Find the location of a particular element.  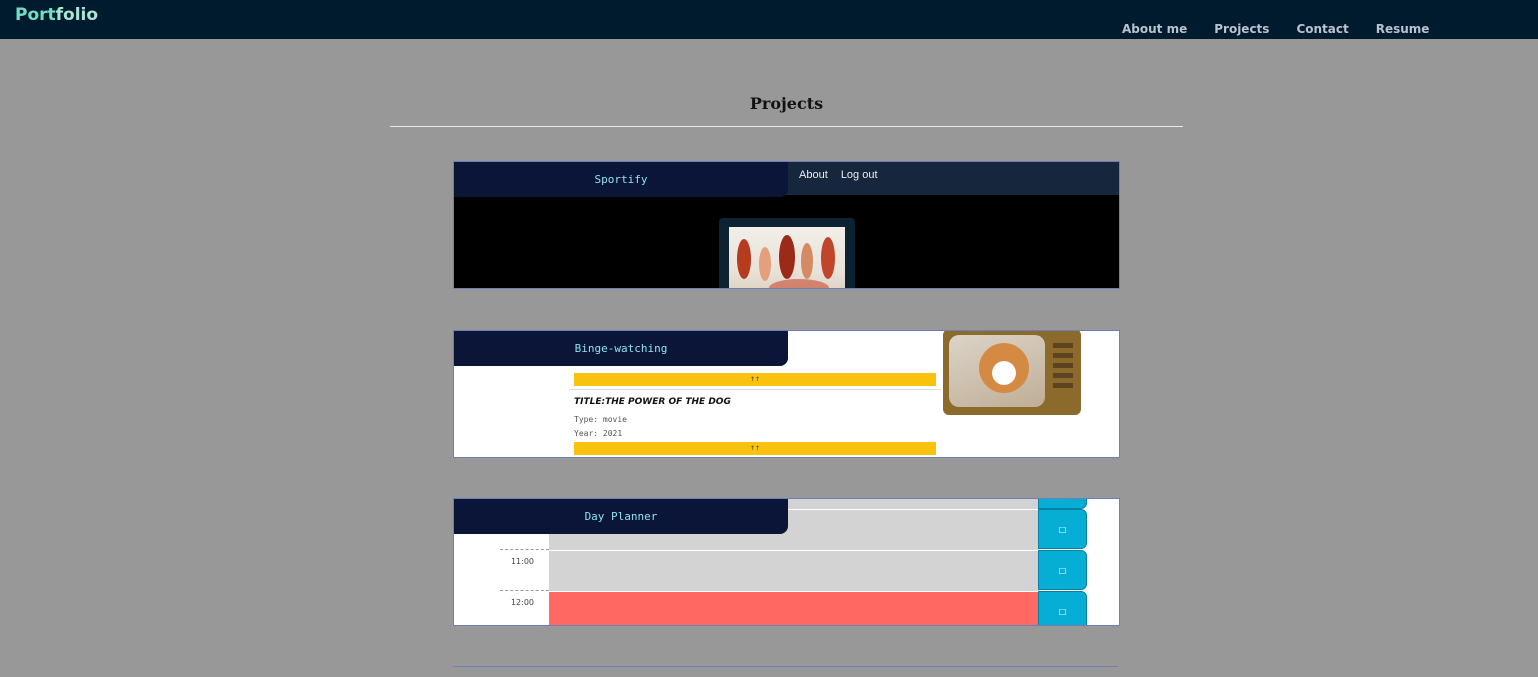

preview-yellow-bar: ↑↑ is located at coordinates (755, 379).